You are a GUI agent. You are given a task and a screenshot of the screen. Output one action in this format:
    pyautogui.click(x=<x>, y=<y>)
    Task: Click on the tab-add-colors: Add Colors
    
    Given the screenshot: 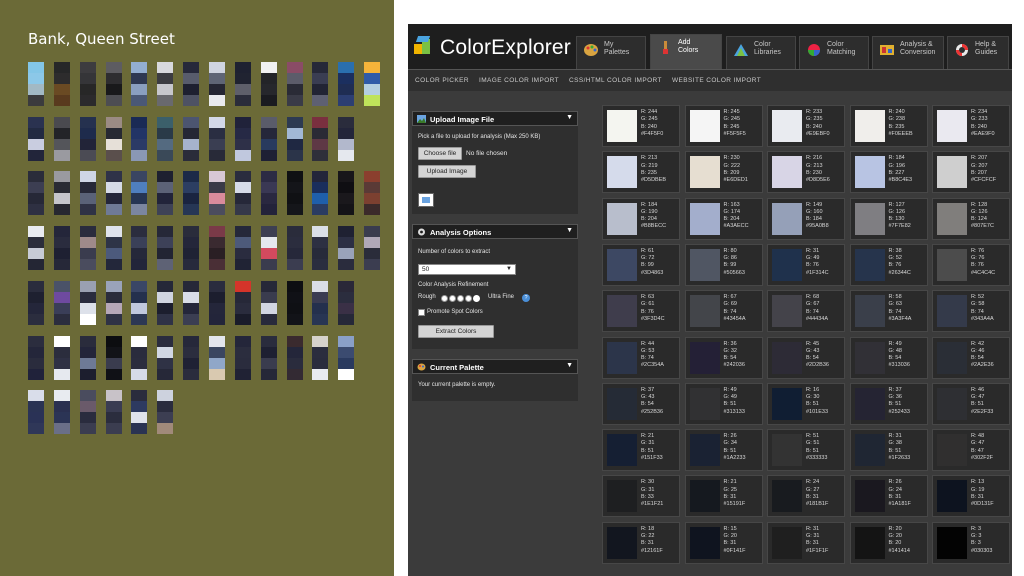 What is the action you would take?
    pyautogui.click(x=686, y=51)
    